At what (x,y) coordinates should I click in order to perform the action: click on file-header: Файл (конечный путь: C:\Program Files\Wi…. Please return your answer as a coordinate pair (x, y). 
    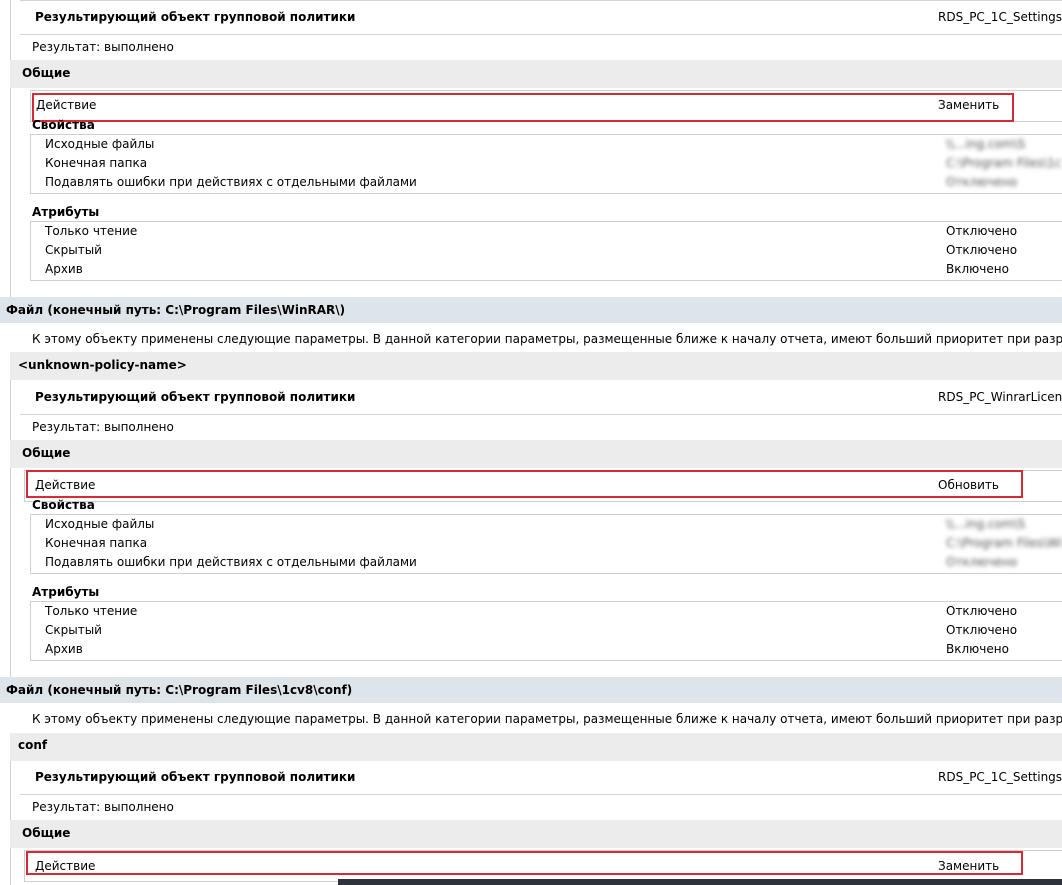
    Looking at the image, I should click on (175, 310).